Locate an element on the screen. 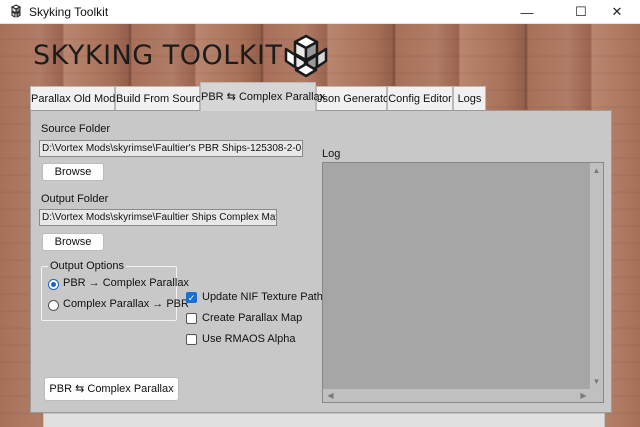 The height and width of the screenshot is (427, 640). output-folder-label: Output Folder is located at coordinates (75, 199).